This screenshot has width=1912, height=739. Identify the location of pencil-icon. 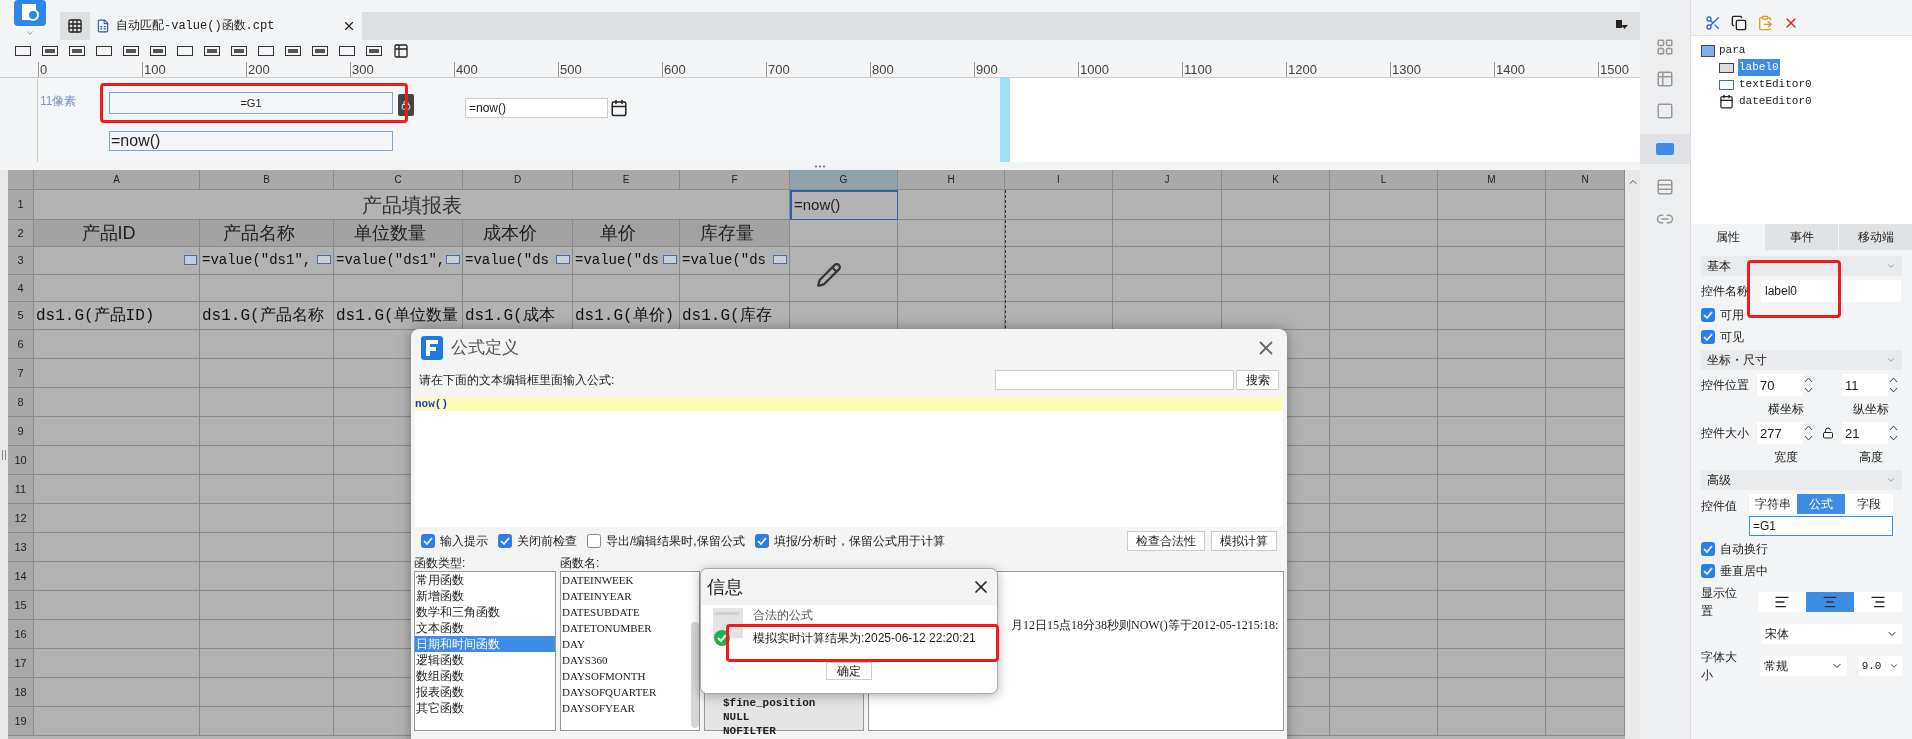
(829, 275).